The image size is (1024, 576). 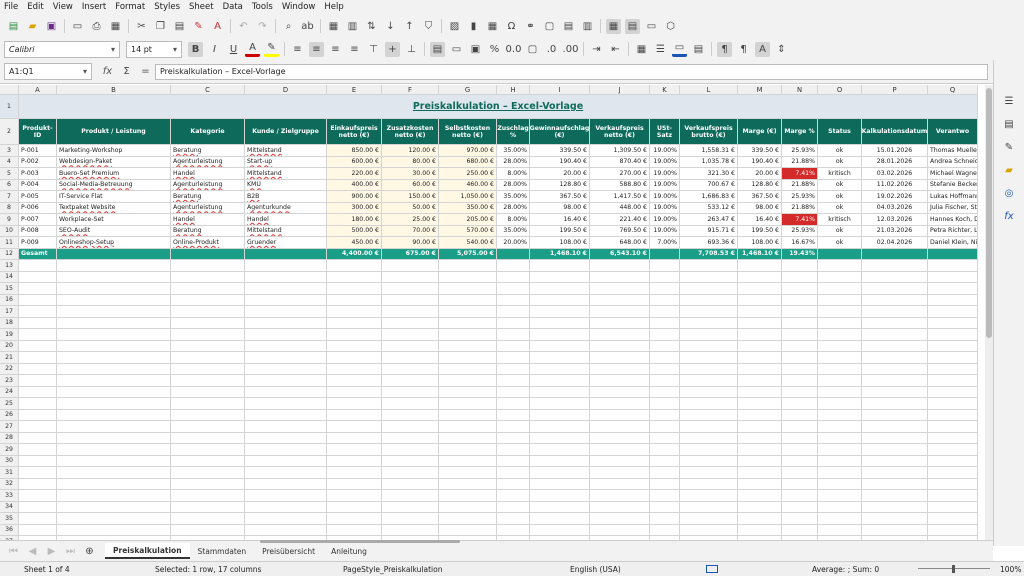 What do you see at coordinates (410, 151) in the screenshot?
I see `table-cell: 120.00 €` at bounding box center [410, 151].